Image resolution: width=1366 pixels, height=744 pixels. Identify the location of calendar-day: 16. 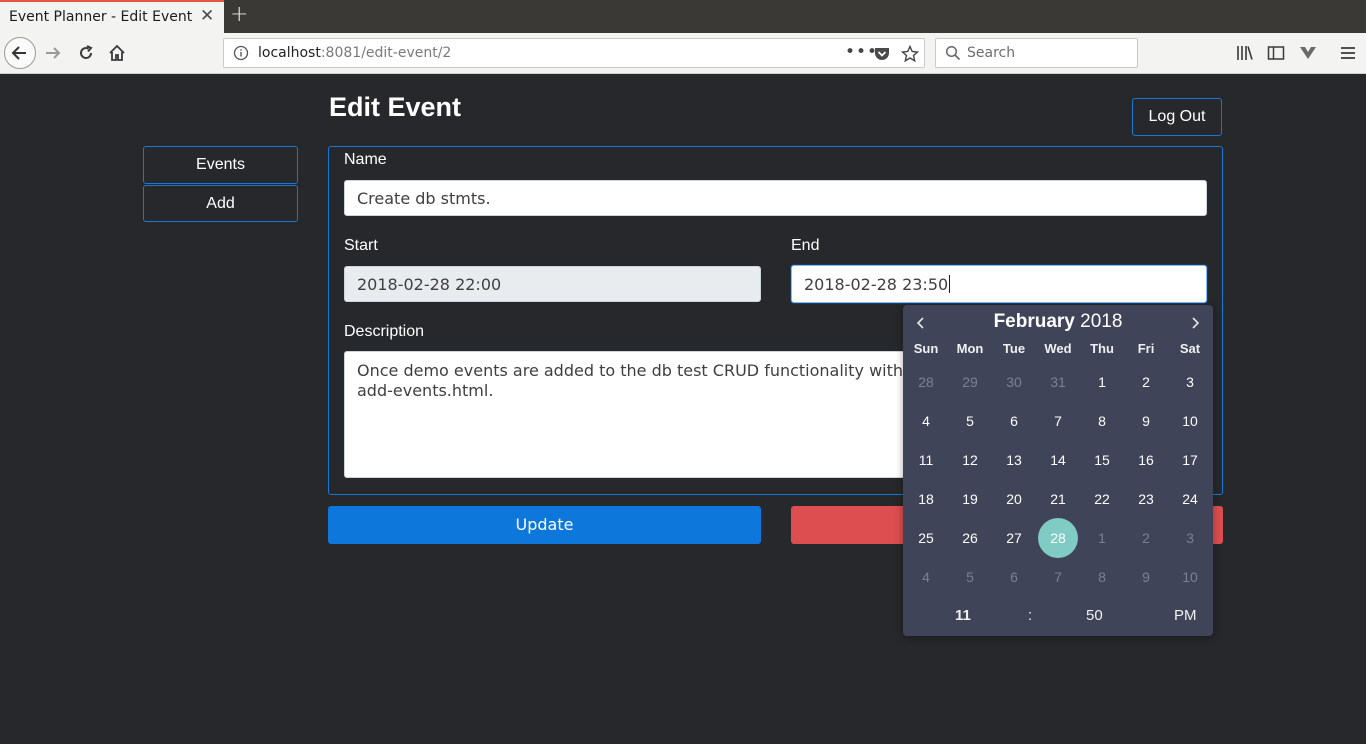
(1146, 460).